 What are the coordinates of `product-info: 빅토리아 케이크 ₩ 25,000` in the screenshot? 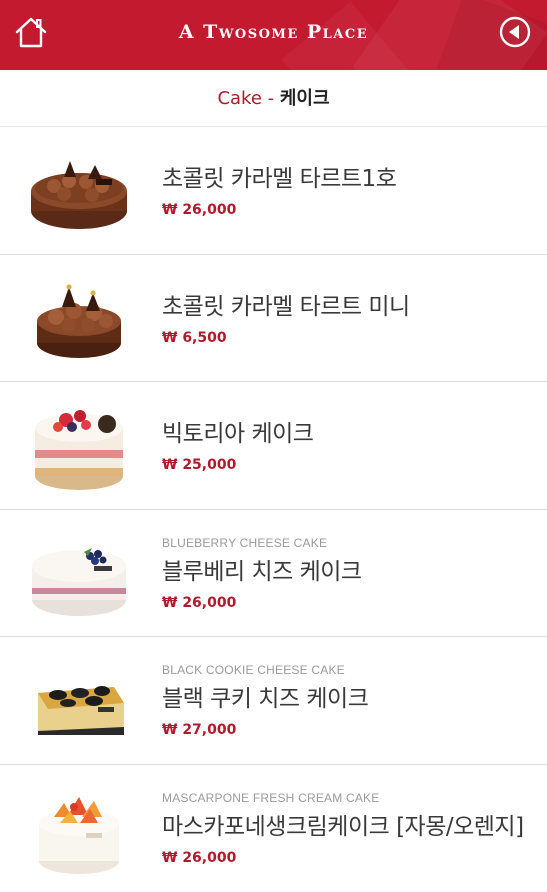 It's located at (348, 443).